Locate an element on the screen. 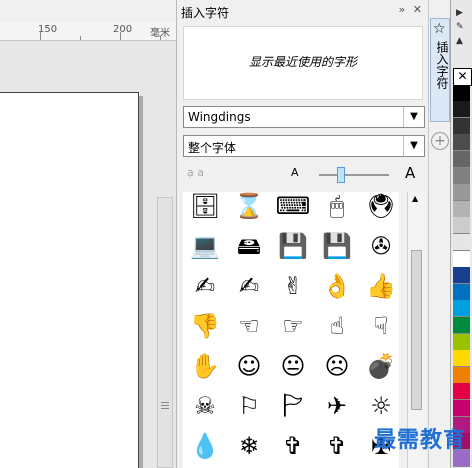  glyph-cell: 💧 is located at coordinates (205, 446).